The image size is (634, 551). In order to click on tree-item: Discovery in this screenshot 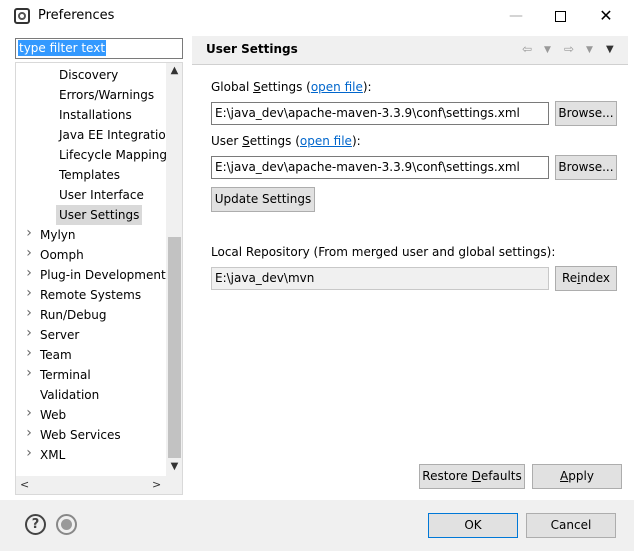, I will do `click(88, 75)`.